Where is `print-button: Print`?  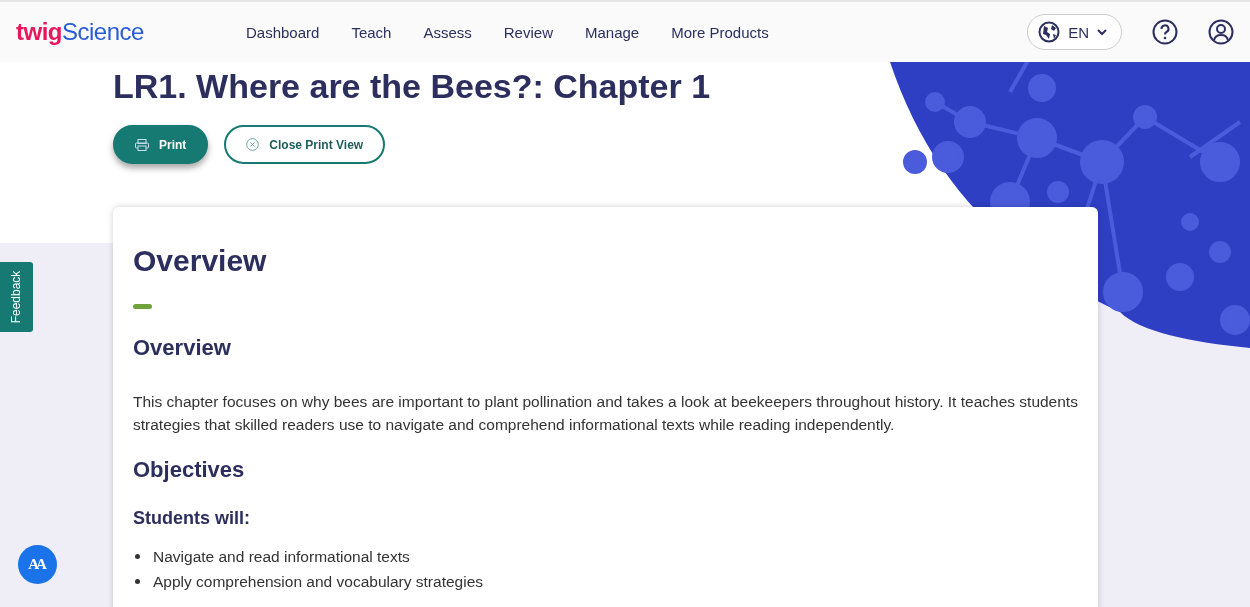 print-button: Print is located at coordinates (161, 144).